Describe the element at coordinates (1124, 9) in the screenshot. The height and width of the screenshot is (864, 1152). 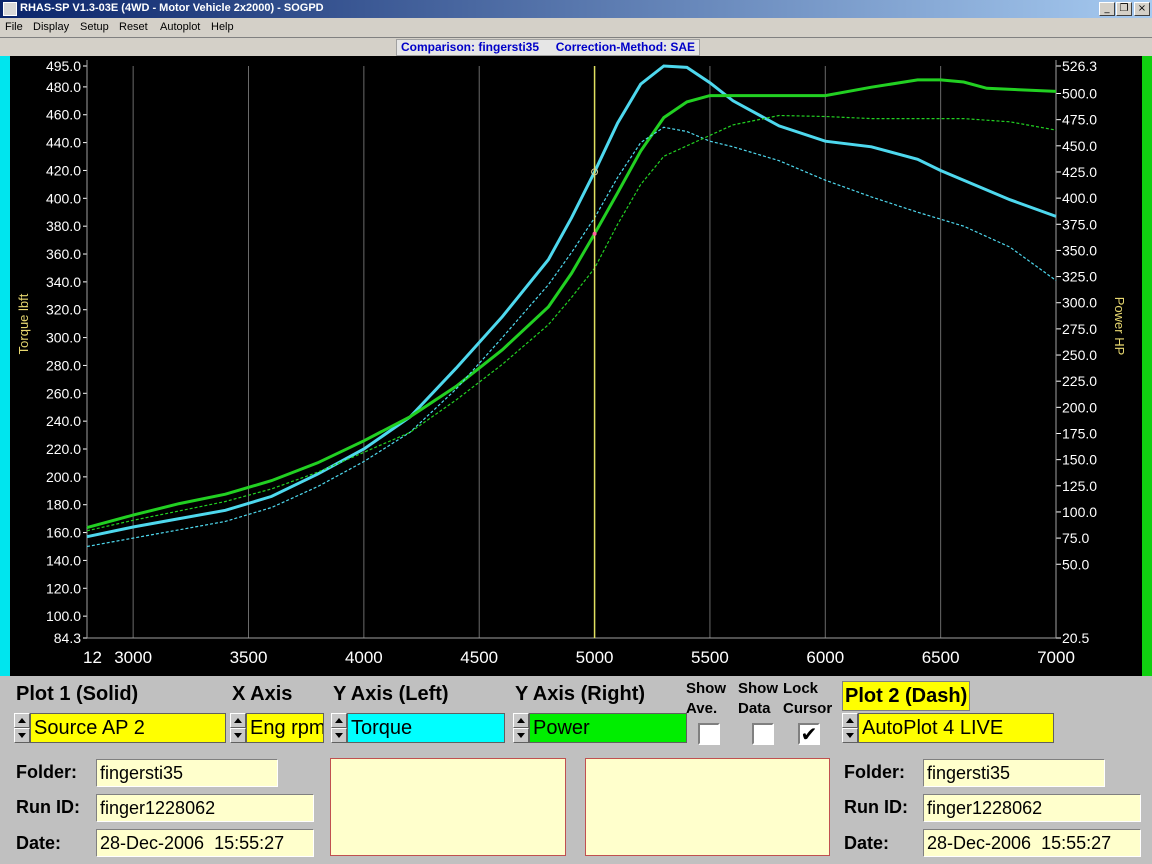
I see `restore-button: ❐` at that location.